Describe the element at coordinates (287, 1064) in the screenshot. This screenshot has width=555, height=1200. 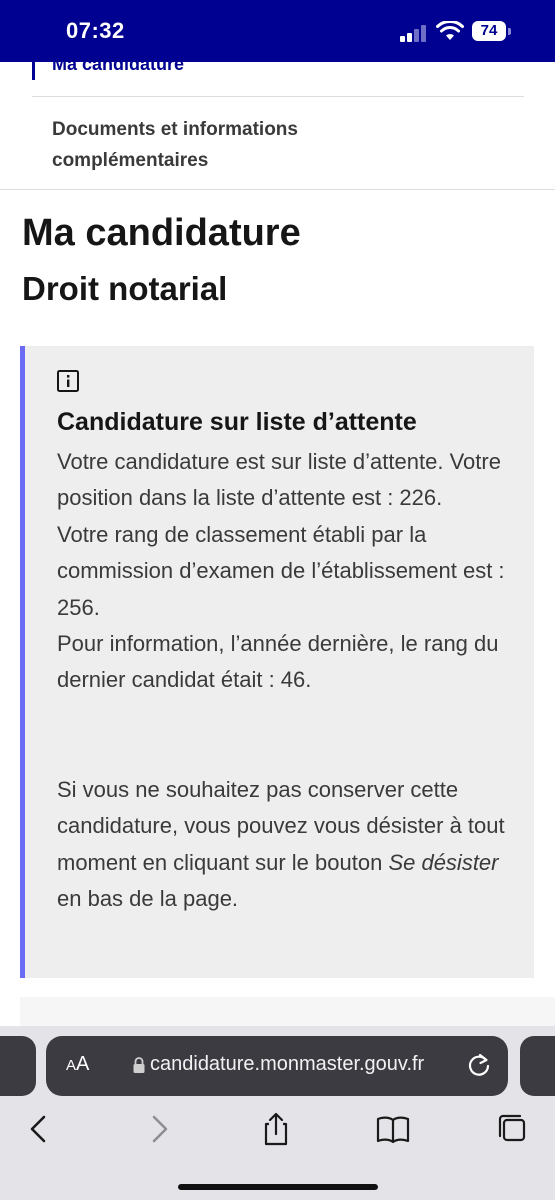
I see `url-text: candidature.monmaster.gouv.fr` at that location.